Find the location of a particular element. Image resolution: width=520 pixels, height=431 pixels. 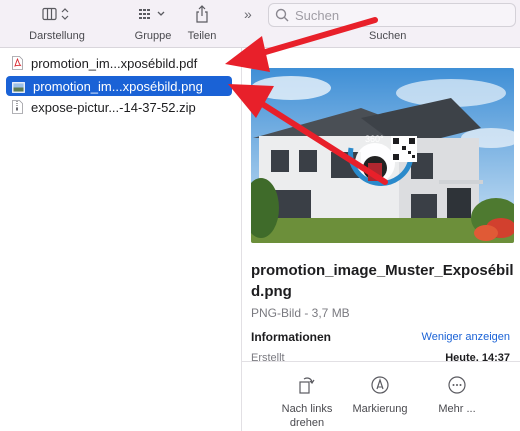

share-button: Teilen is located at coordinates (202, 23).